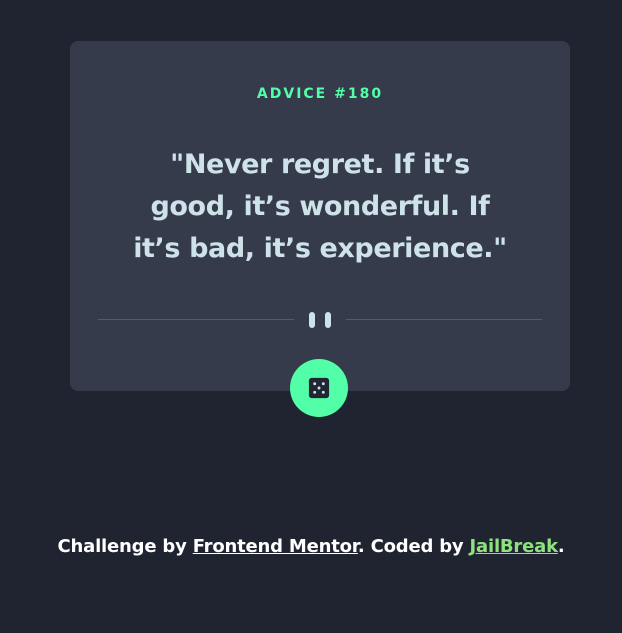 This screenshot has width=622, height=633. Describe the element at coordinates (413, 546) in the screenshot. I see `attribution-middle: . Coded by` at that location.